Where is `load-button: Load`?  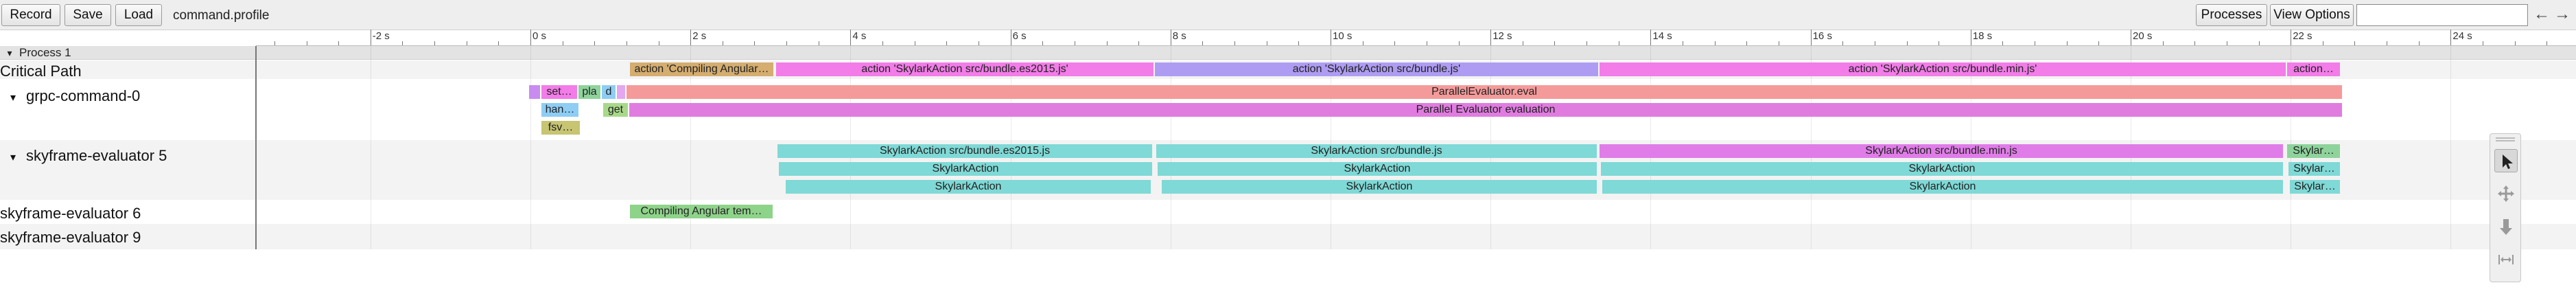
load-button: Load is located at coordinates (138, 15).